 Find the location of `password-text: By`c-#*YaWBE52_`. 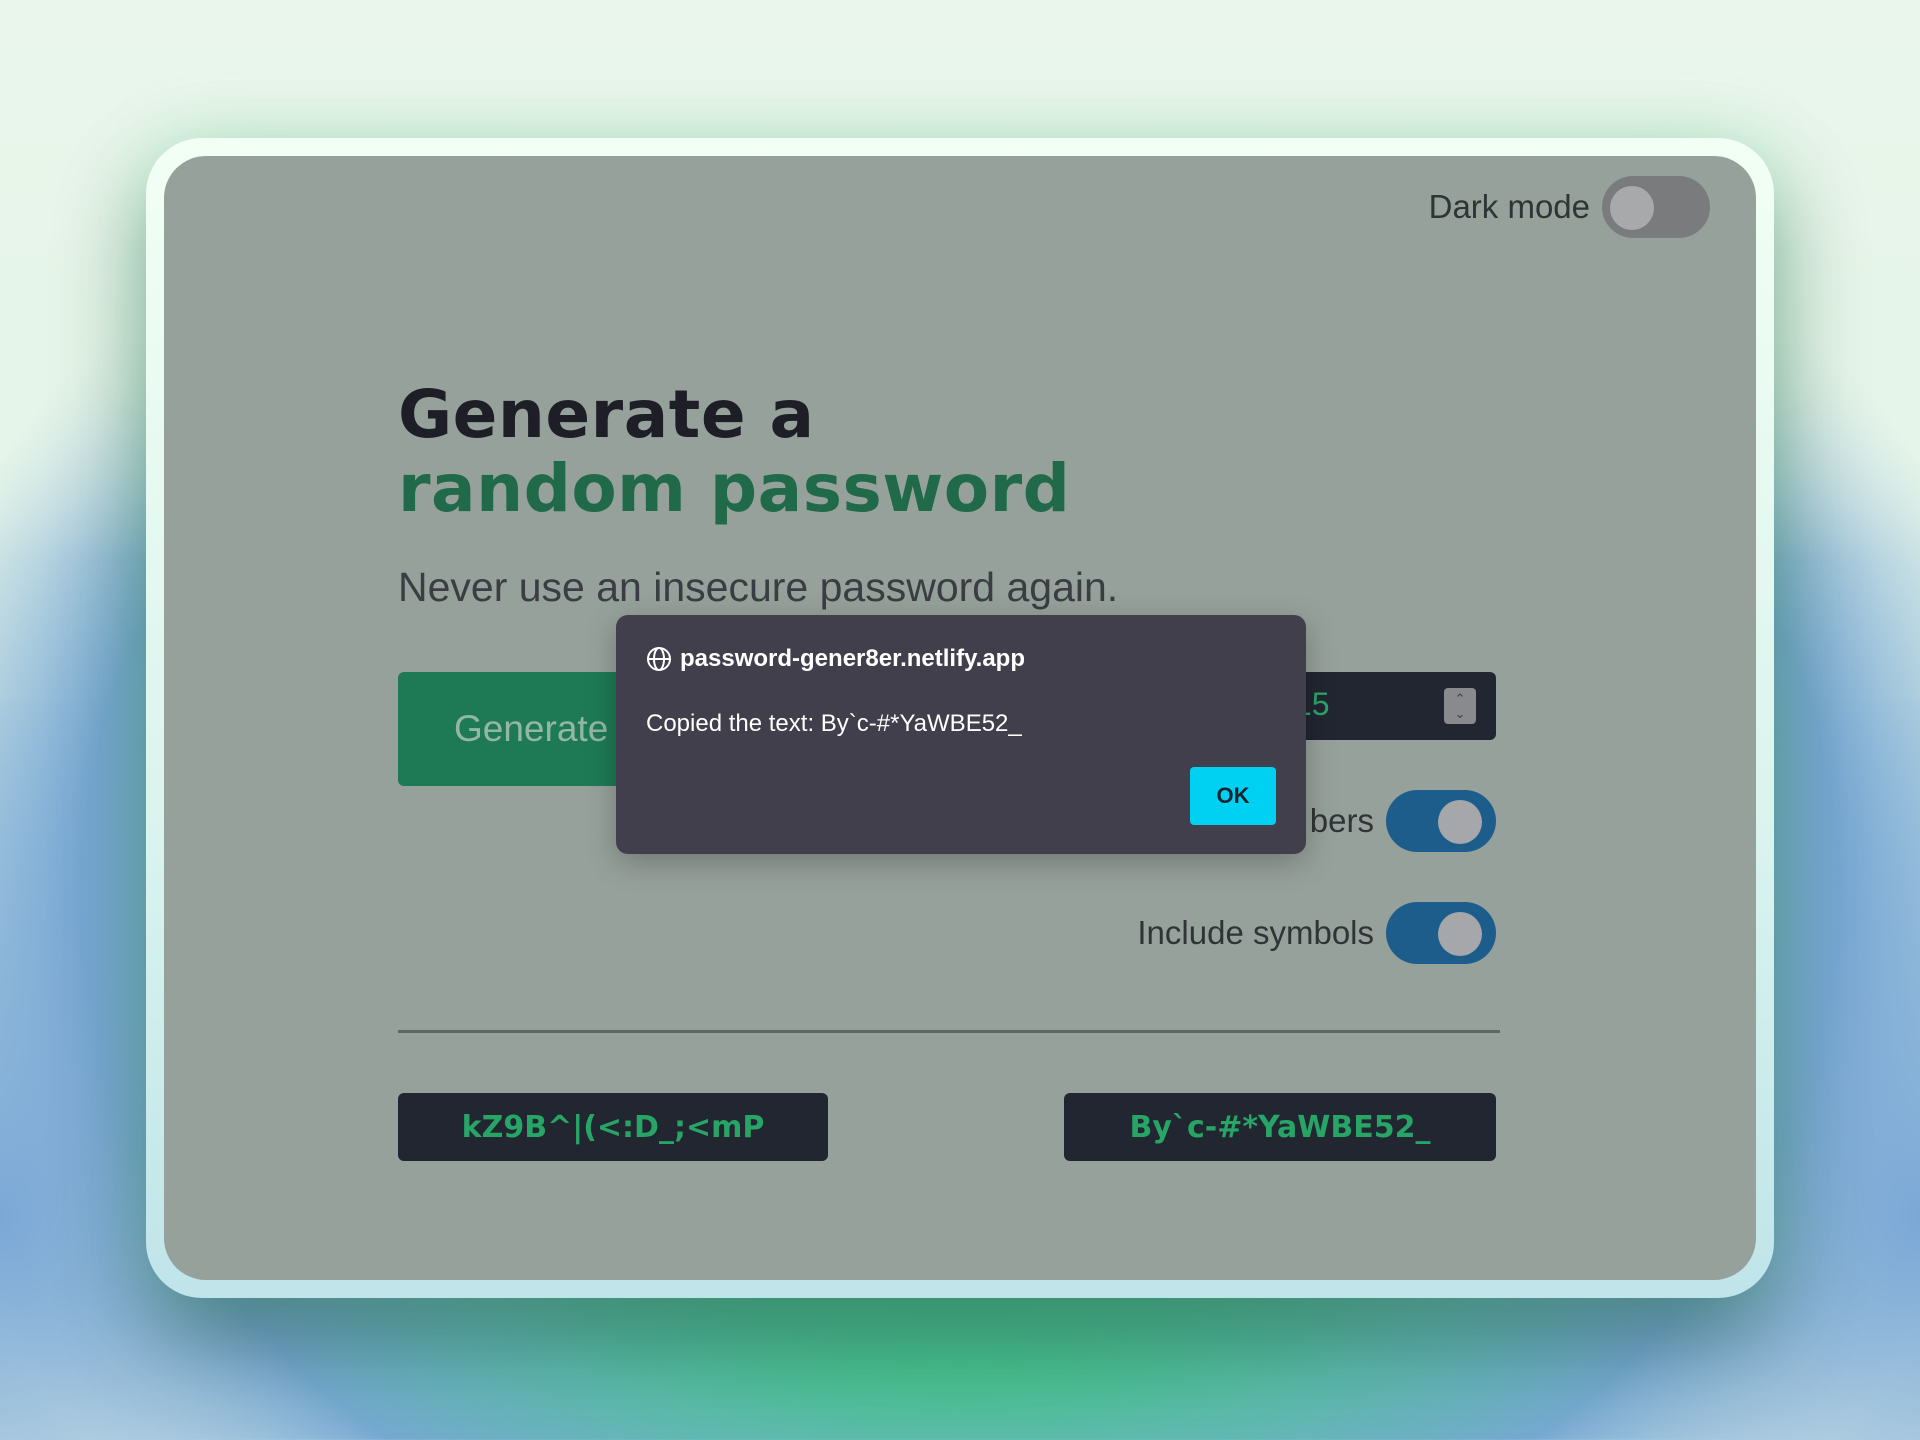

password-text: By`c-#*YaWBE52_ is located at coordinates (1280, 1127).